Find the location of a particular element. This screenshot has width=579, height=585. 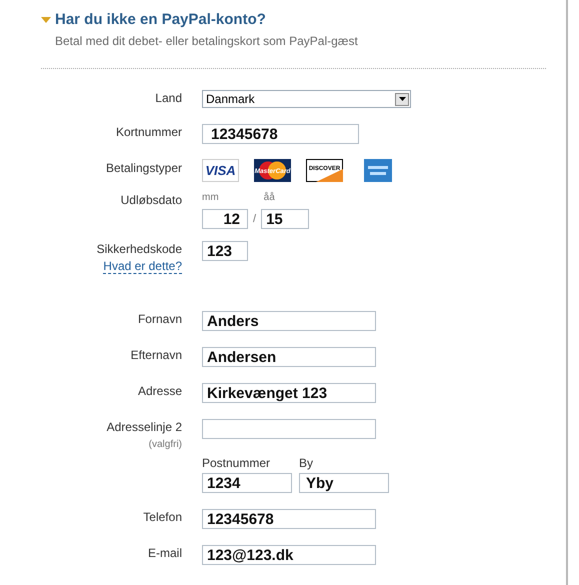

section-title: Har du ikke en PayPal-konto? is located at coordinates (206, 20).